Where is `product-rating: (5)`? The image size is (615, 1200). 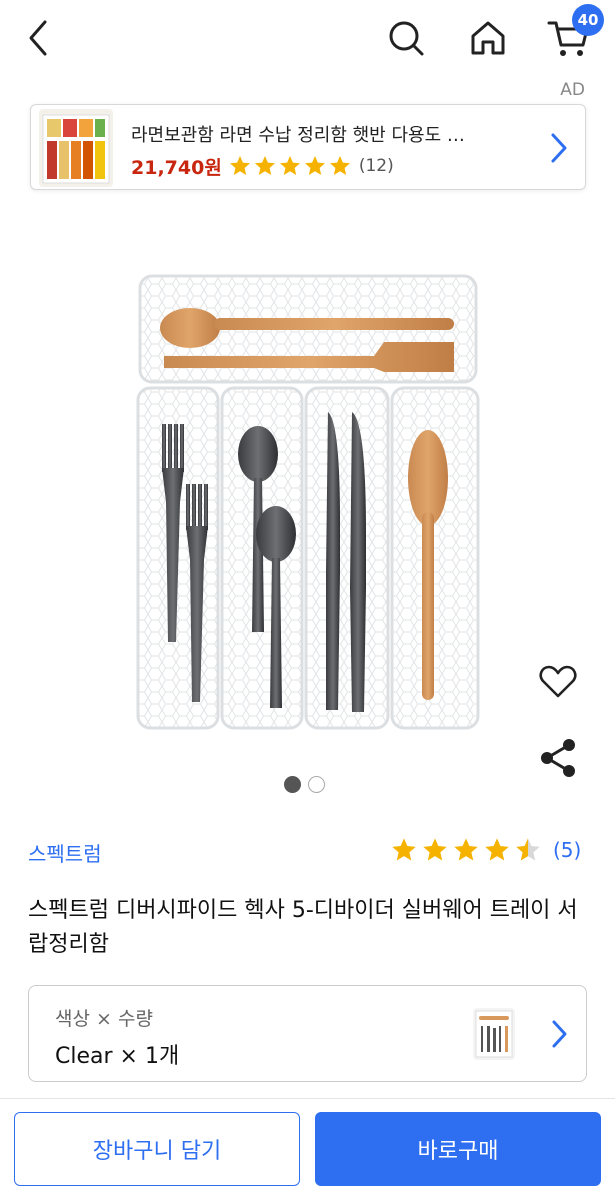 product-rating: (5) is located at coordinates (485, 850).